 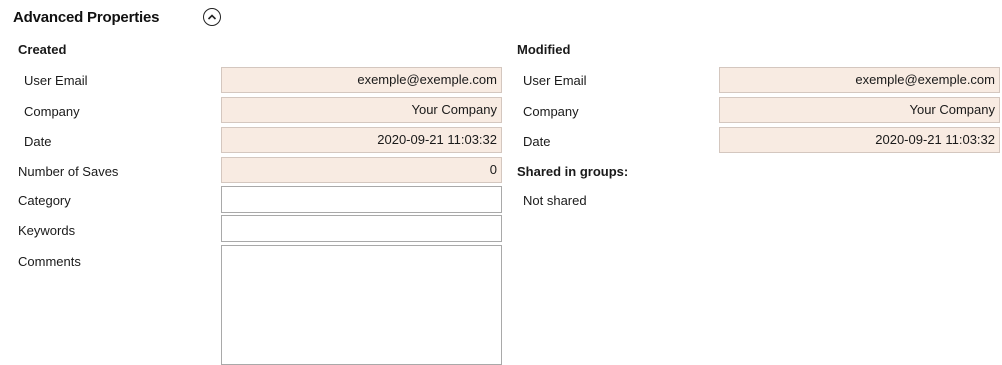 What do you see at coordinates (555, 200) in the screenshot?
I see `shared-status-text: Not shared` at bounding box center [555, 200].